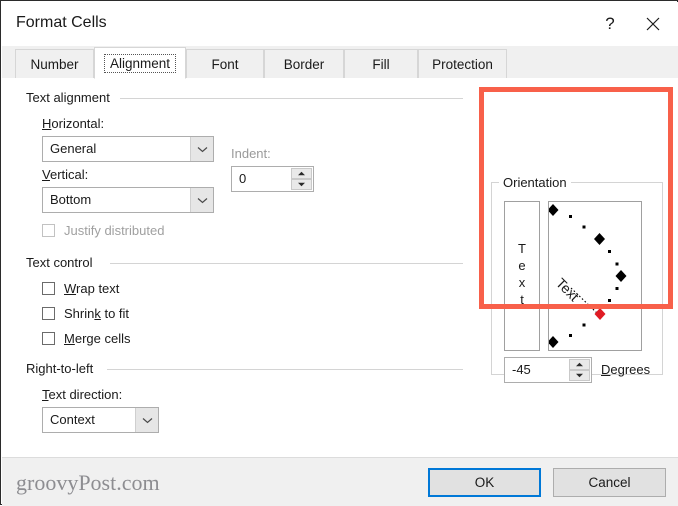 The image size is (678, 506). What do you see at coordinates (82, 394) in the screenshot?
I see `text-direction-label: Text direction:` at bounding box center [82, 394].